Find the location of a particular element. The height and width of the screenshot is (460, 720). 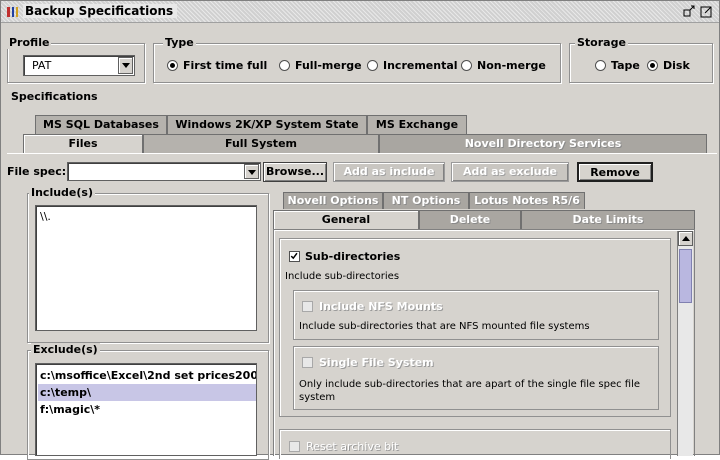

restore-icon is located at coordinates (689, 11).